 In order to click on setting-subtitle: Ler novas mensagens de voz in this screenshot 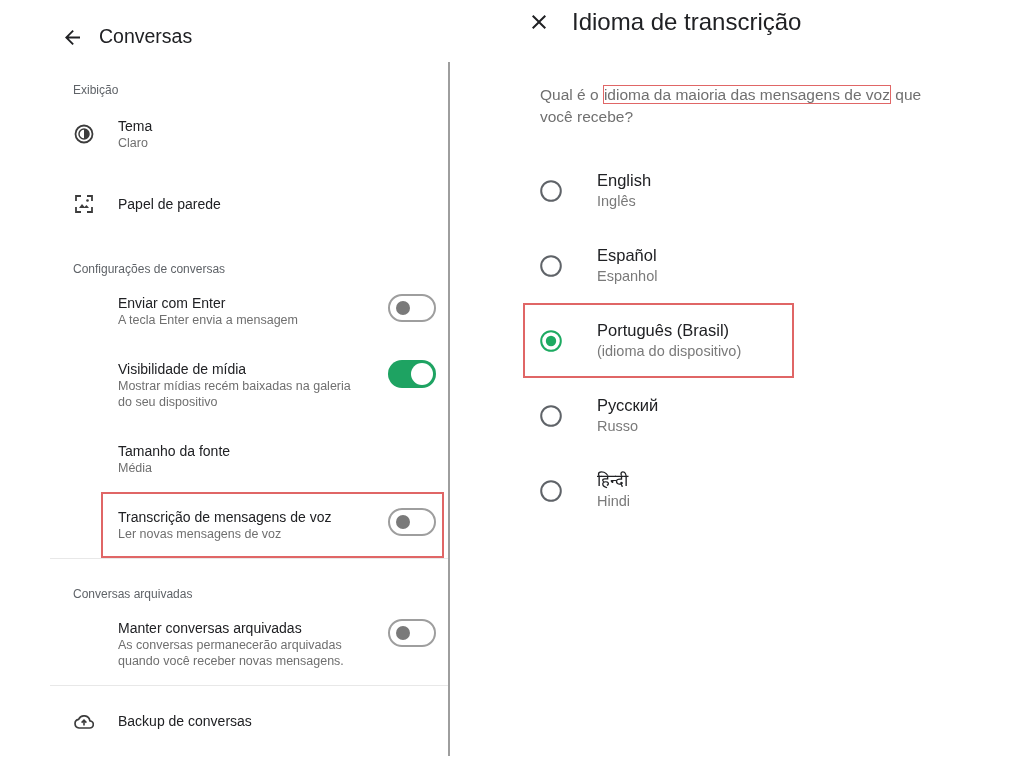, I will do `click(200, 534)`.